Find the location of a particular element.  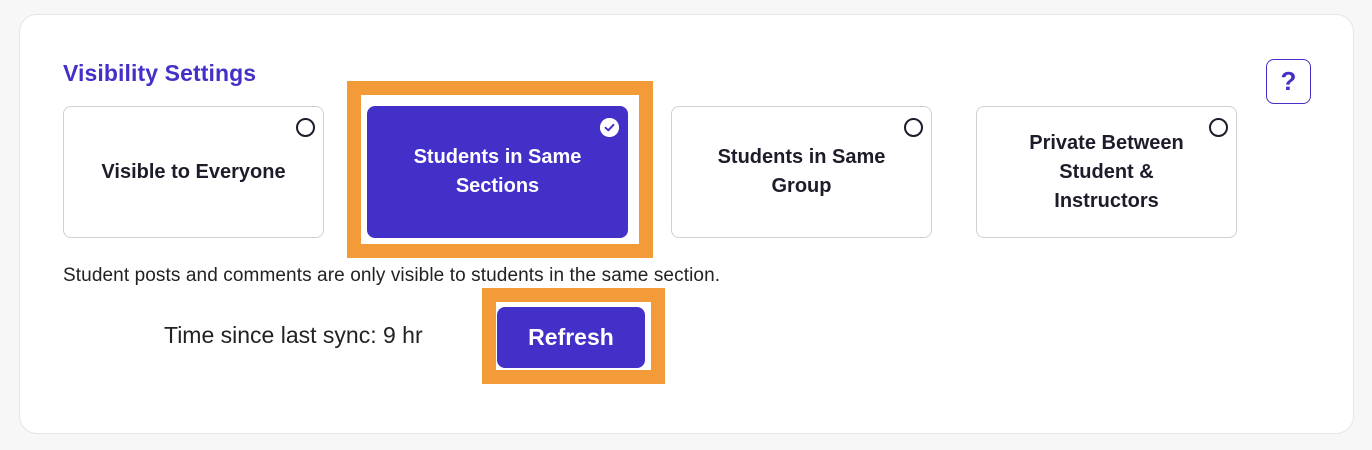

question-mark-icon: ? is located at coordinates (1288, 81).